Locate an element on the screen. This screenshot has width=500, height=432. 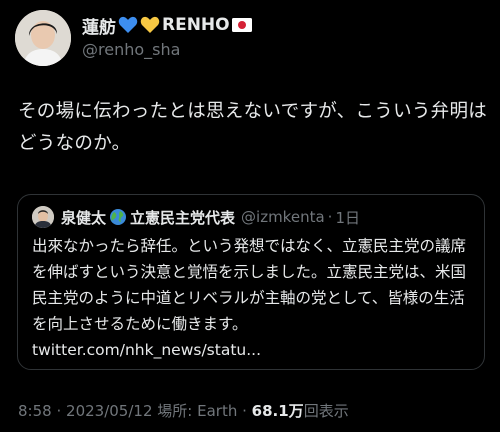
tweet-time: 8:58 is located at coordinates (35, 411).